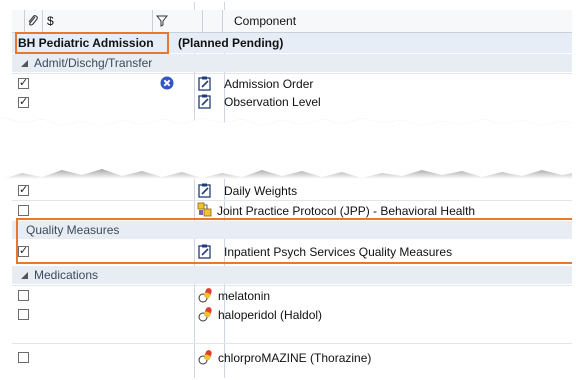 The image size is (576, 380). Describe the element at coordinates (50, 21) in the screenshot. I see `dollar-header: $` at that location.